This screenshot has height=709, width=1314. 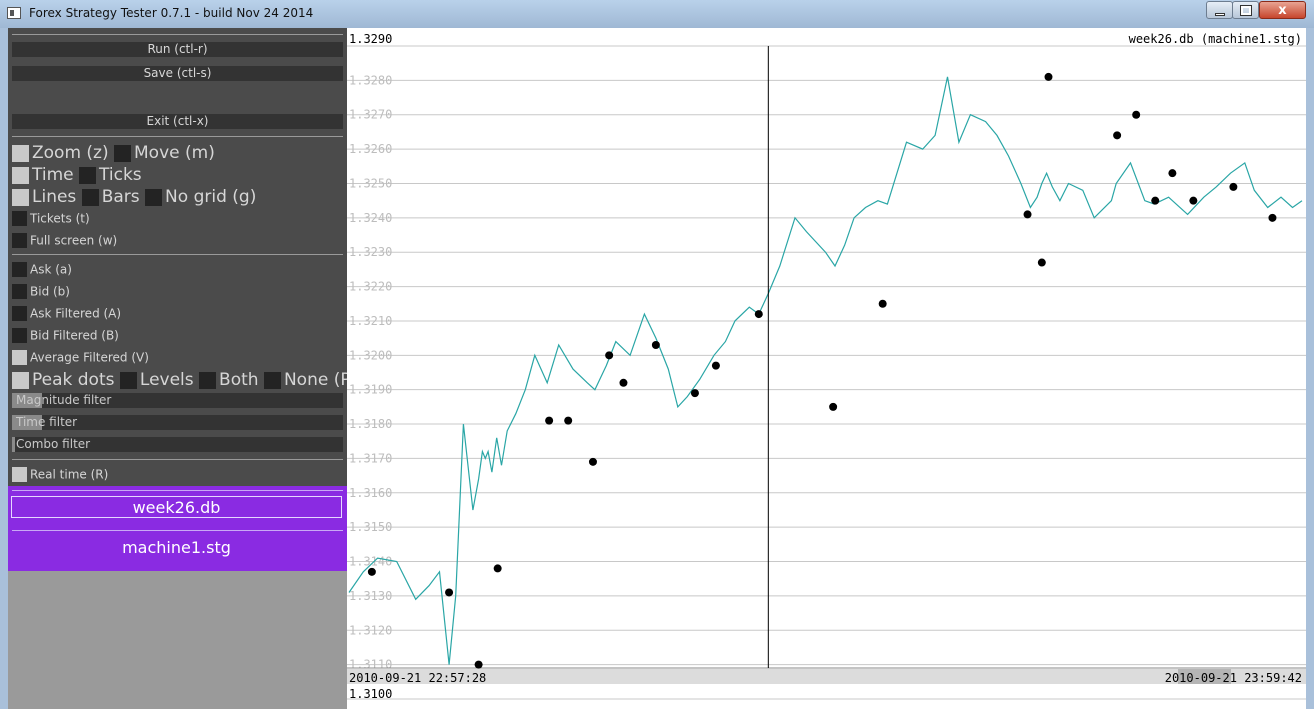 I want to click on bid-filtered-checkbox: Bid Filtered (B), so click(x=179, y=335).